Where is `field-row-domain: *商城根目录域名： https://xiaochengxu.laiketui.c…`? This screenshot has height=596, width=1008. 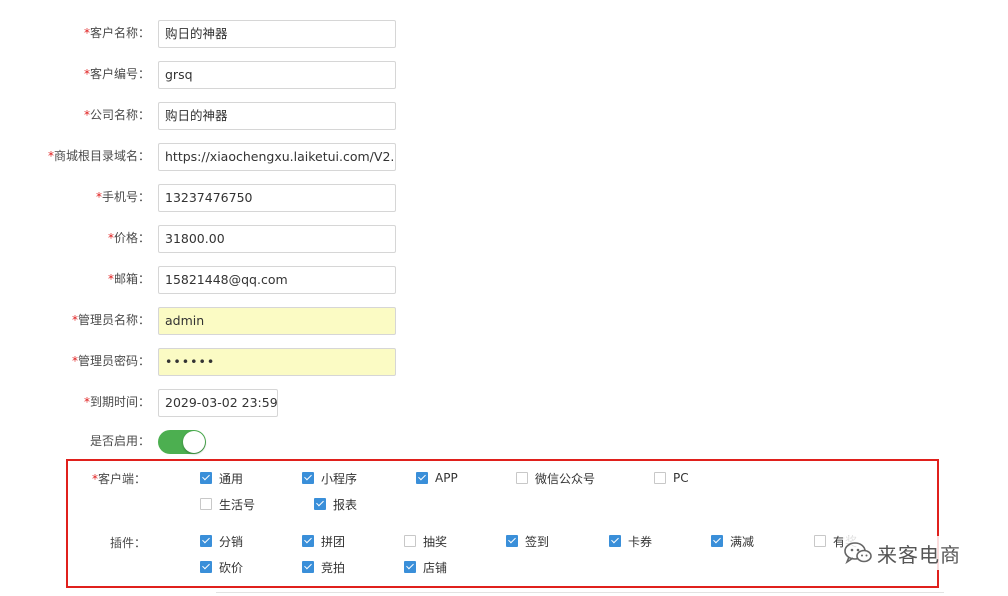 field-row-domain: *商城根目录域名： https://xiaochengxu.laiketui.c… is located at coordinates (210, 158).